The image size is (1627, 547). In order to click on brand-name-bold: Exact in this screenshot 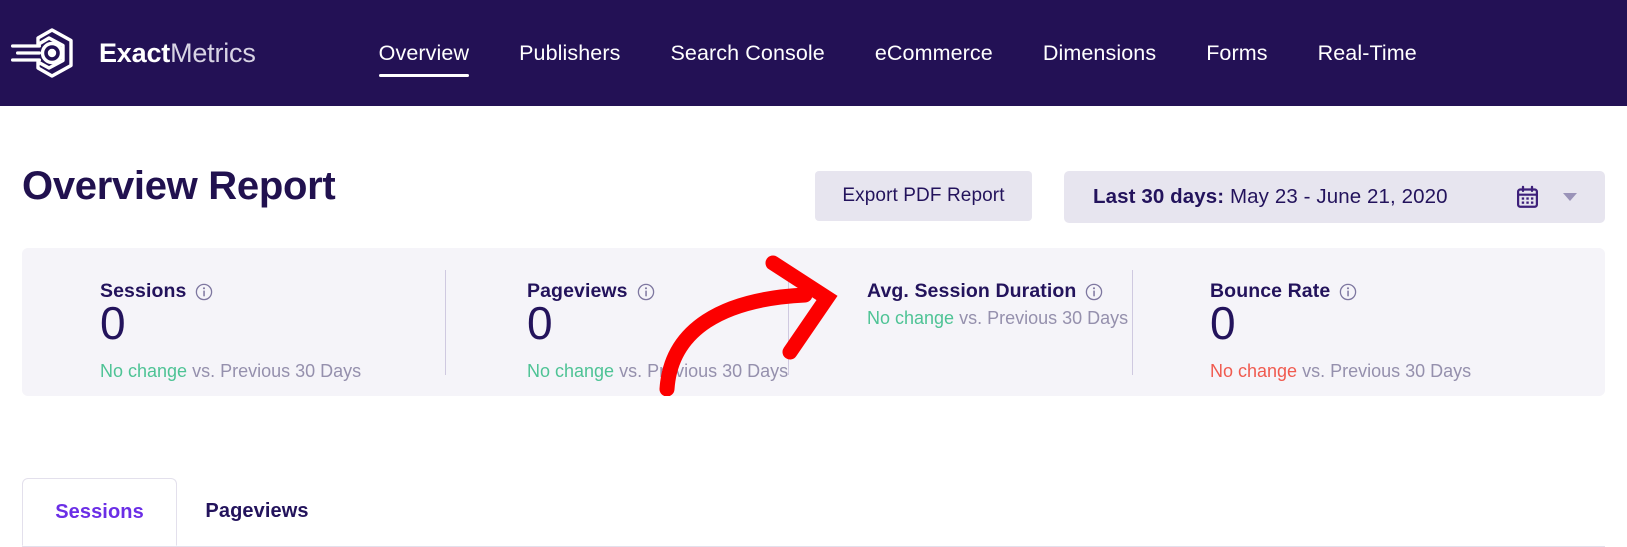, I will do `click(135, 52)`.